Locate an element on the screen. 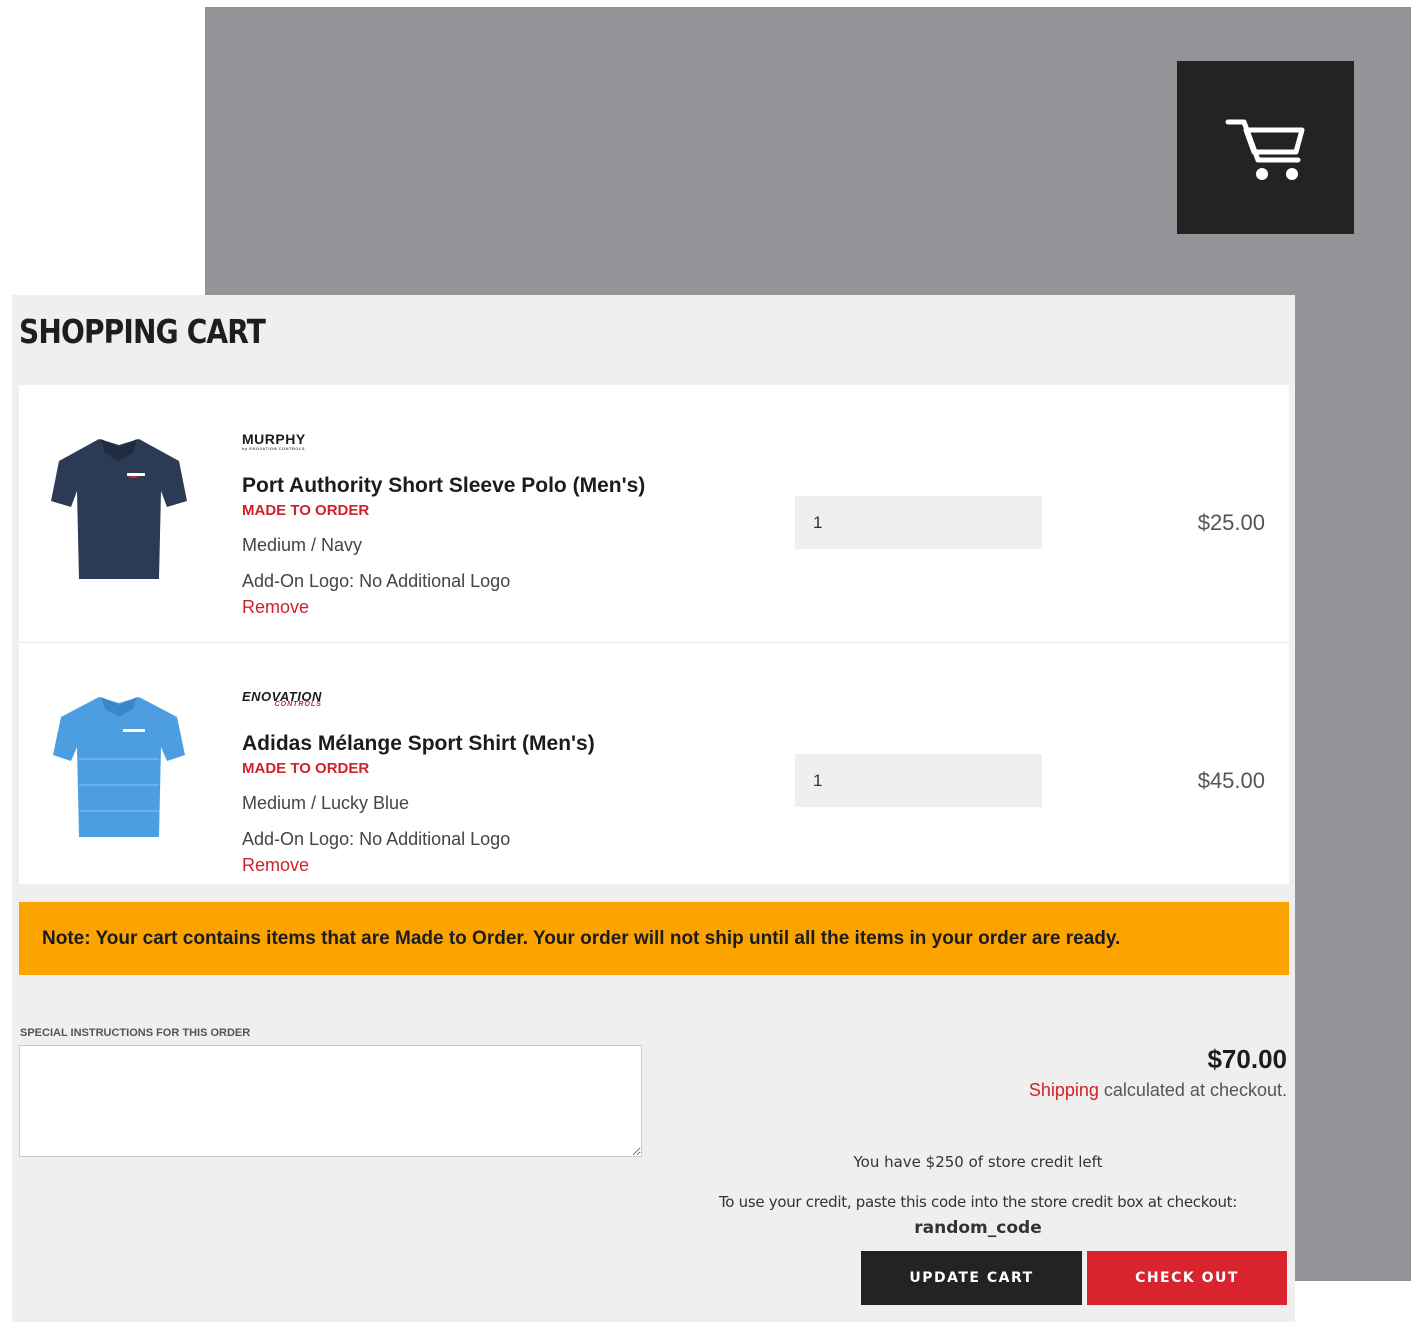  cart-button is located at coordinates (1265, 147).